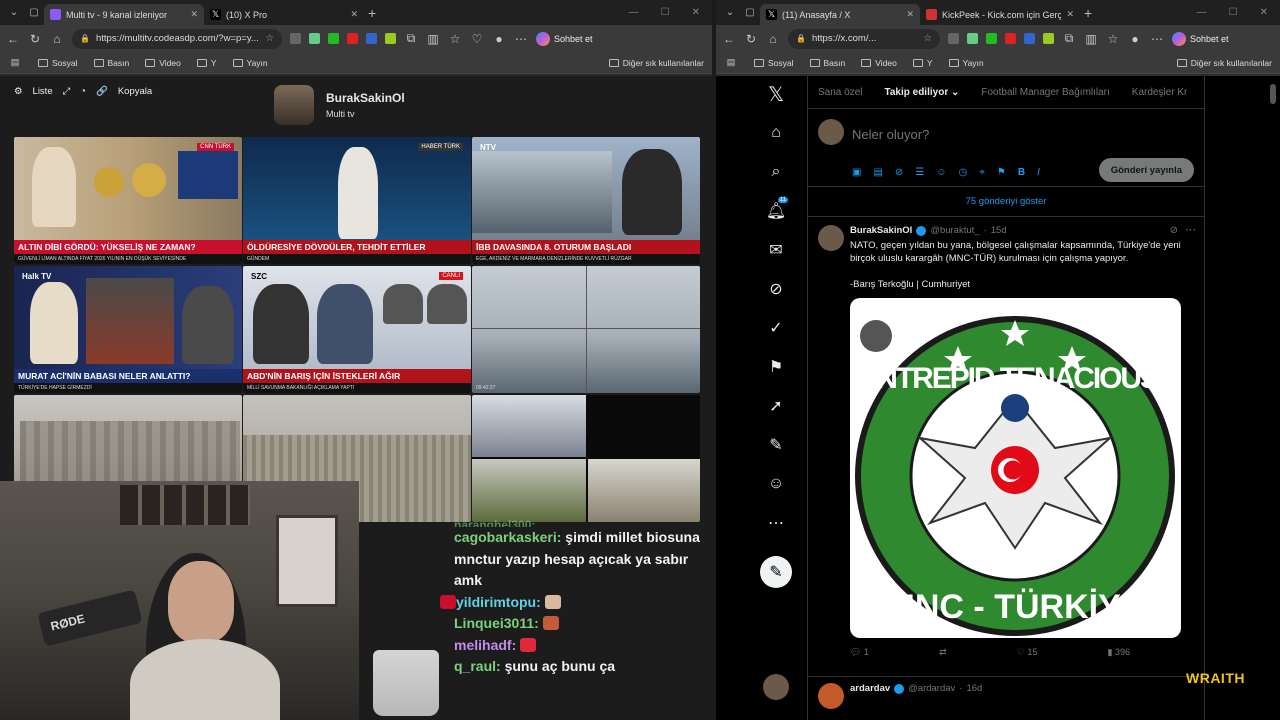  Describe the element at coordinates (1200, 38) in the screenshot. I see `copilot-button: Sohbet et` at that location.